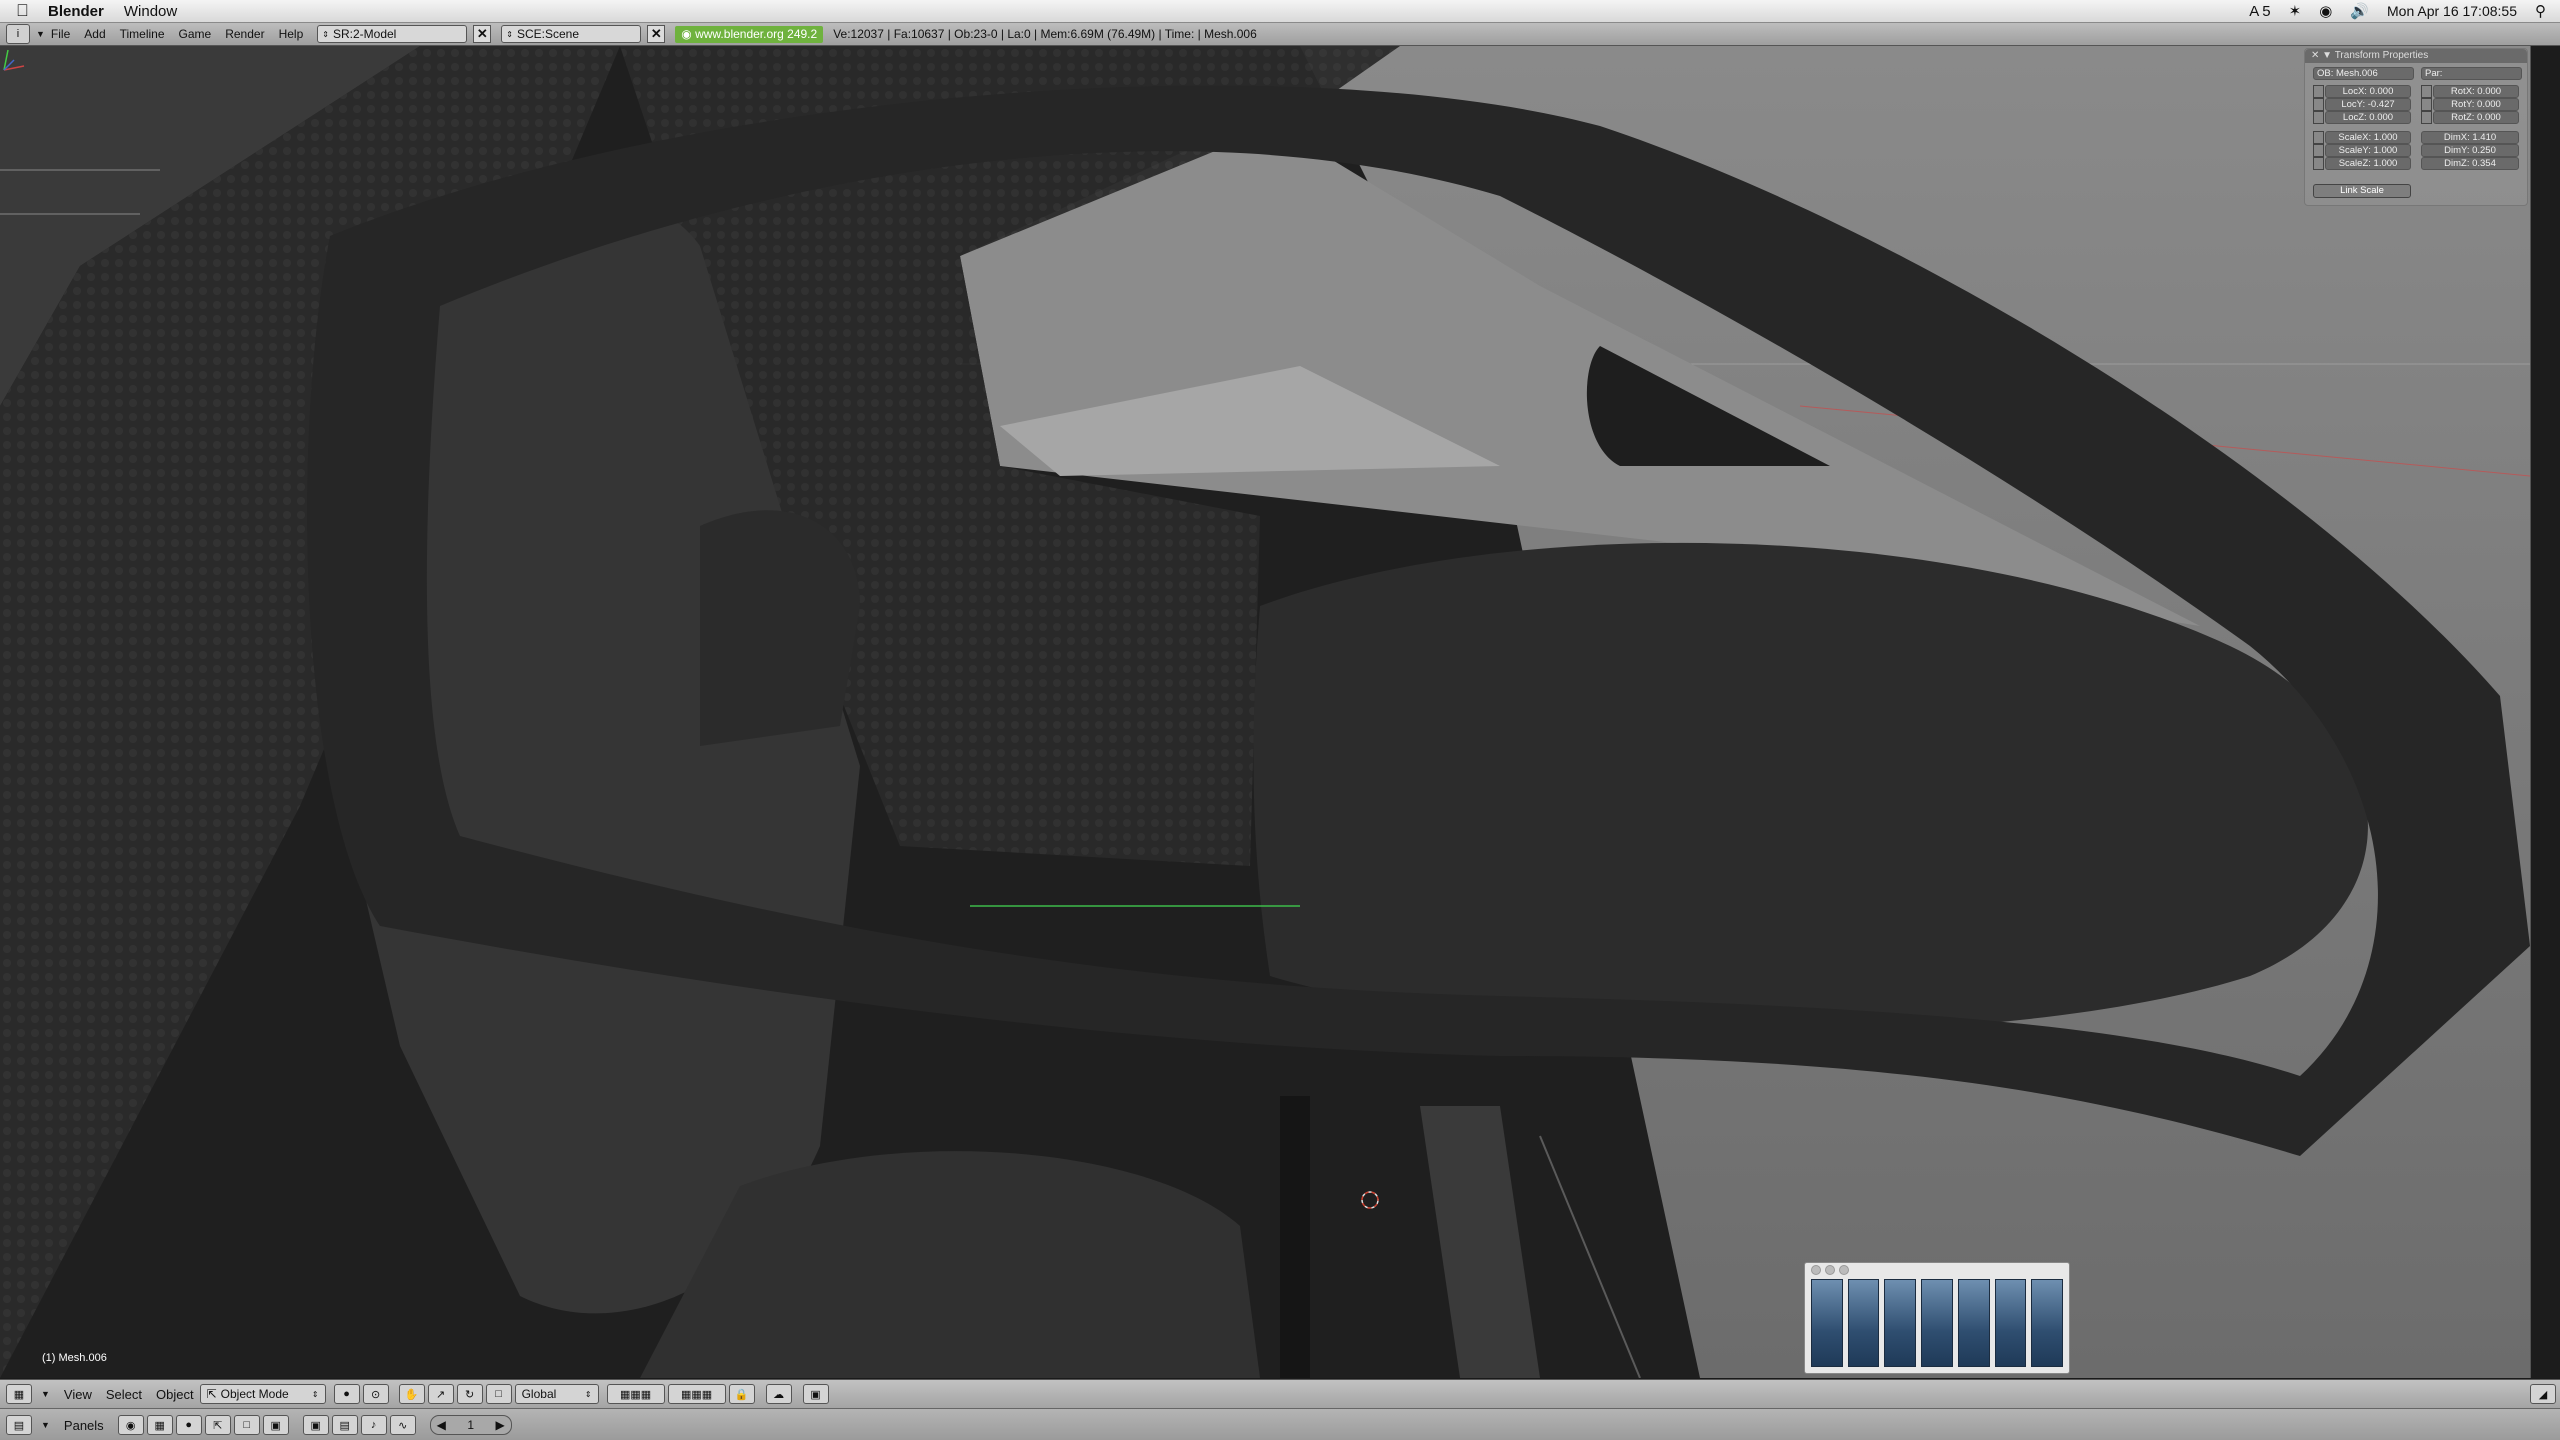  What do you see at coordinates (364, 34) in the screenshot?
I see `screen-name: SR:2-Model` at bounding box center [364, 34].